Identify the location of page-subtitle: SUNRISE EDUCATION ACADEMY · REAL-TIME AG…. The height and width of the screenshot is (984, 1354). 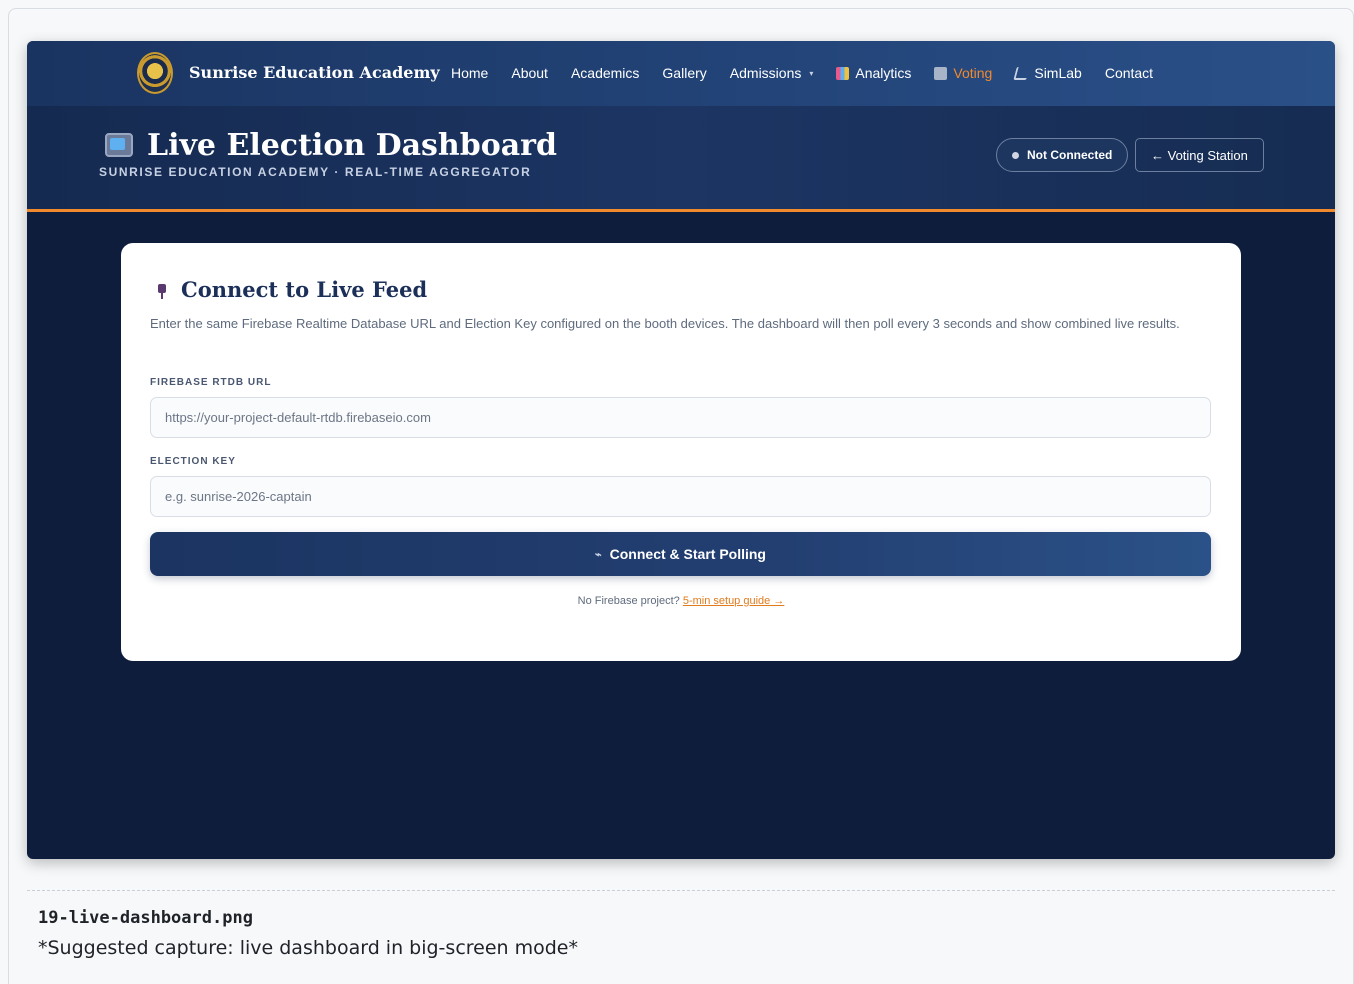
(315, 172).